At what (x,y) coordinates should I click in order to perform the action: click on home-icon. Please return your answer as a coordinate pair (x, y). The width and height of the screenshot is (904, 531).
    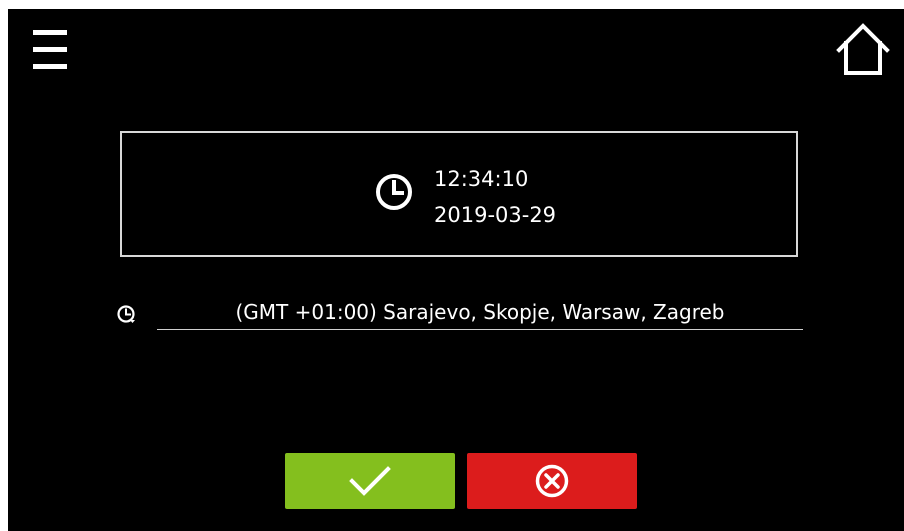
    Looking at the image, I should click on (863, 49).